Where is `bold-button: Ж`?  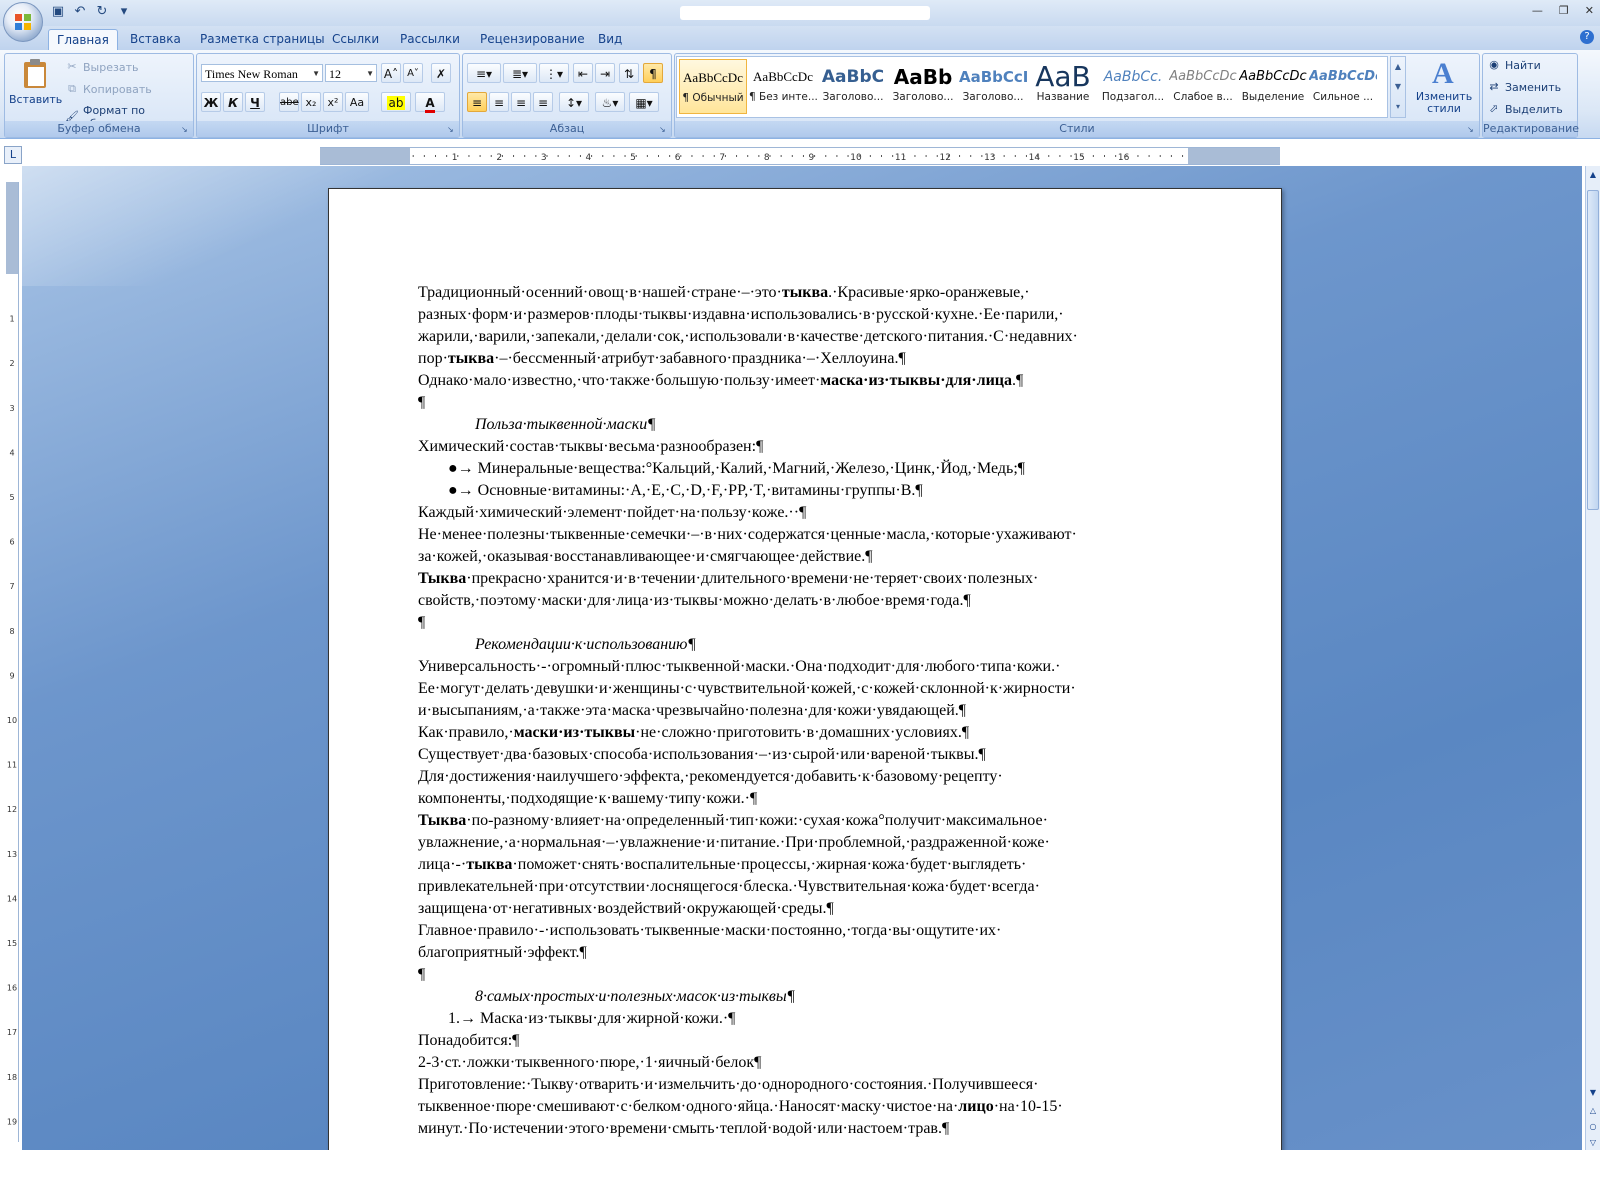
bold-button: Ж is located at coordinates (211, 102).